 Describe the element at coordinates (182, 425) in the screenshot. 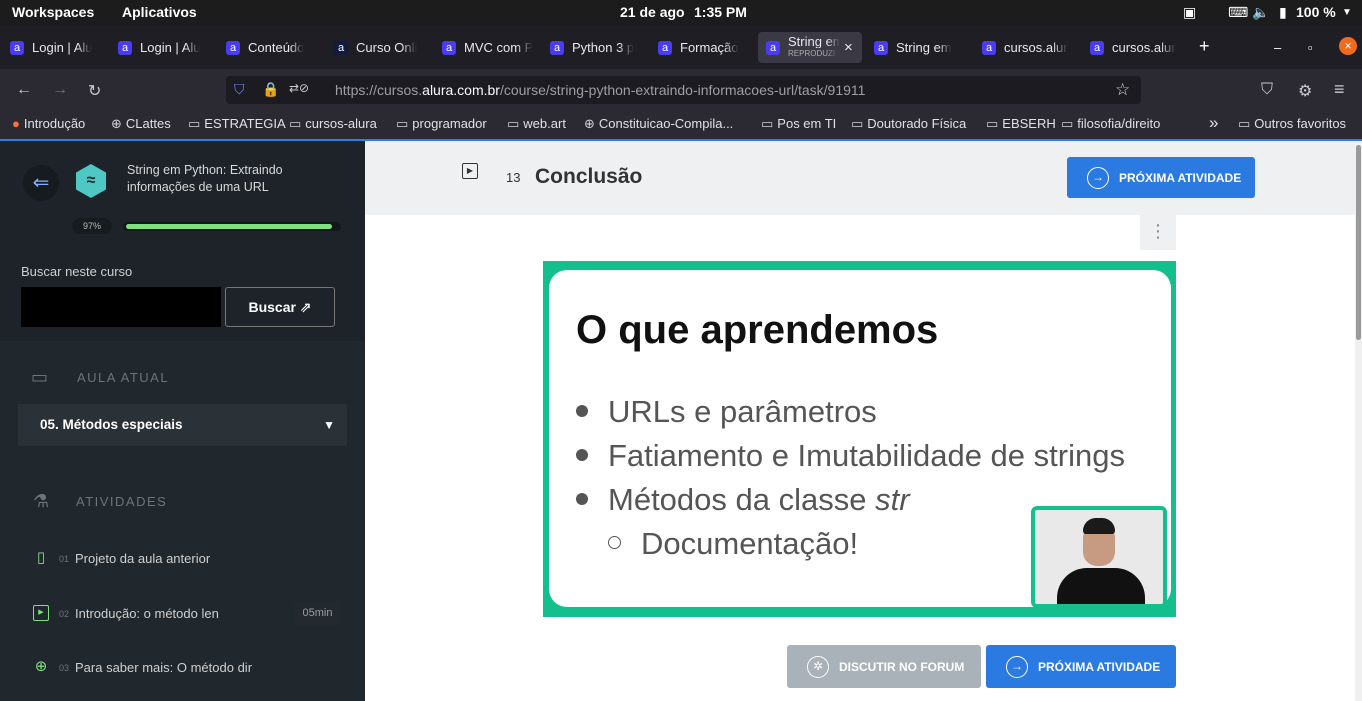

I see `aula-select-dropdown: 05. Métodos especiais ▼` at that location.